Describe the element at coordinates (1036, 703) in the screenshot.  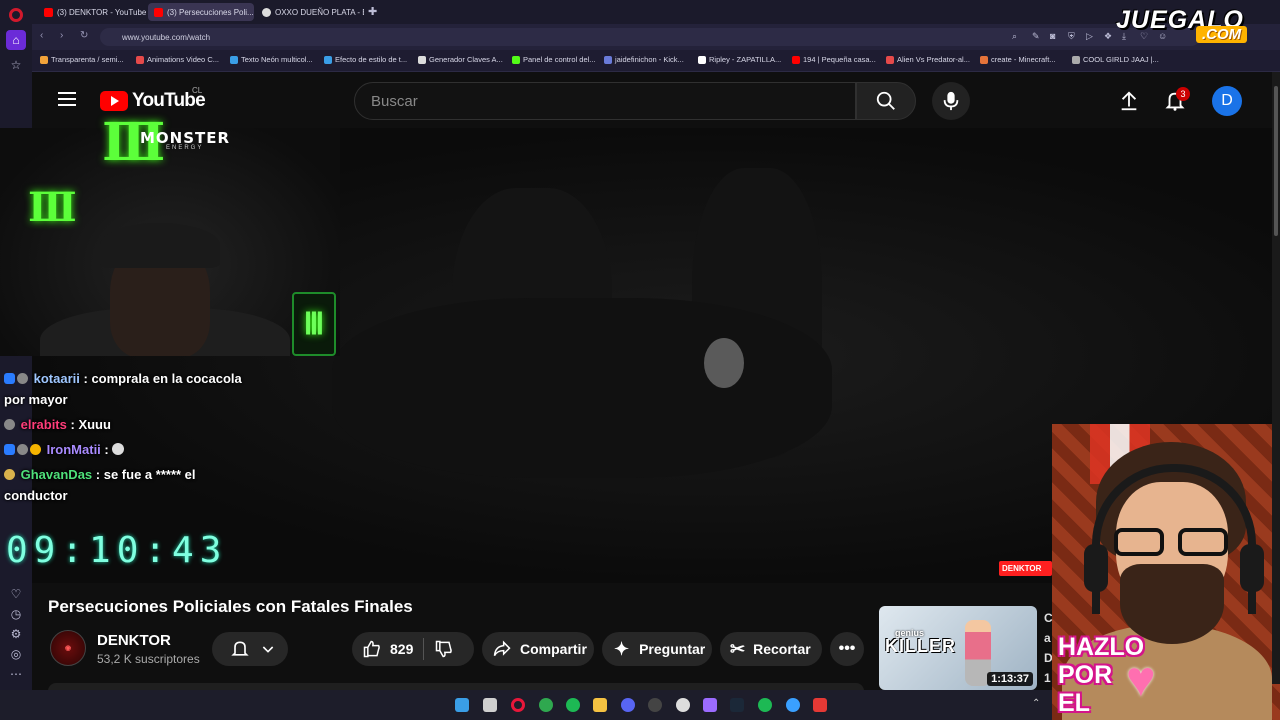
I see `tray-chevron-up-icon: ⌃` at that location.